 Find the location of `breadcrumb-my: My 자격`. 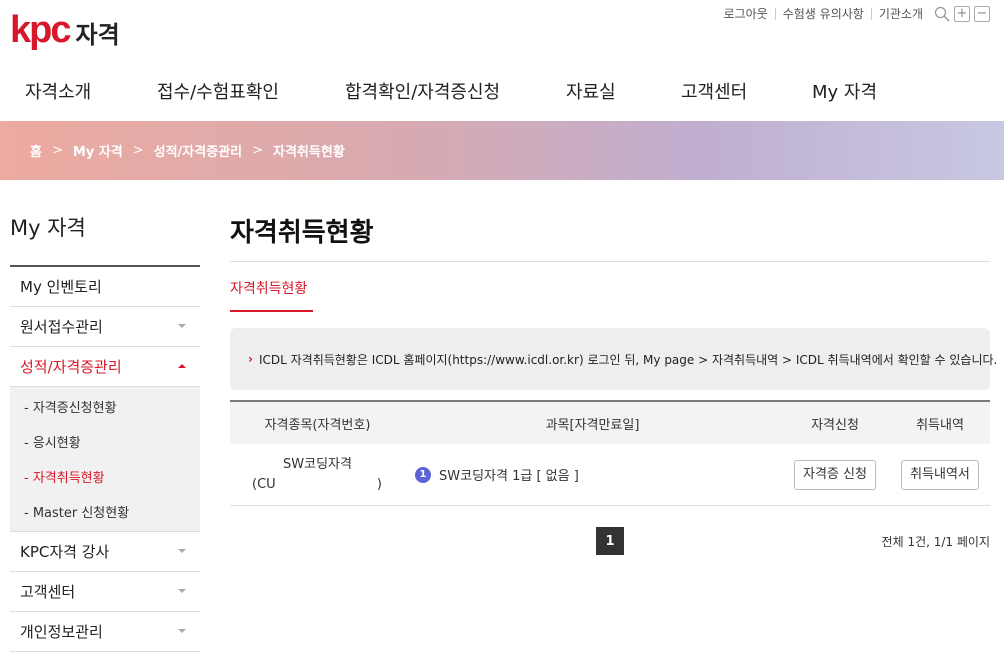

breadcrumb-my: My 자격 is located at coordinates (98, 150).